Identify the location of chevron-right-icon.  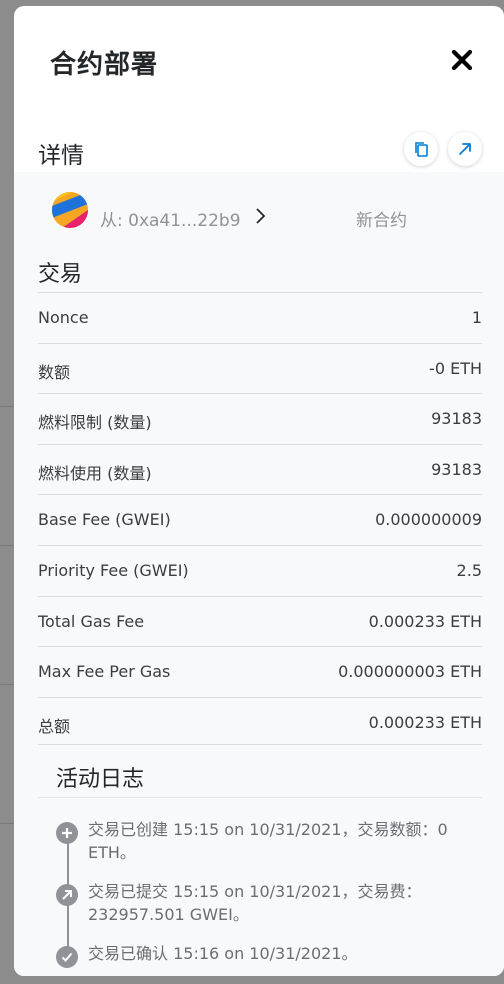
(261, 216).